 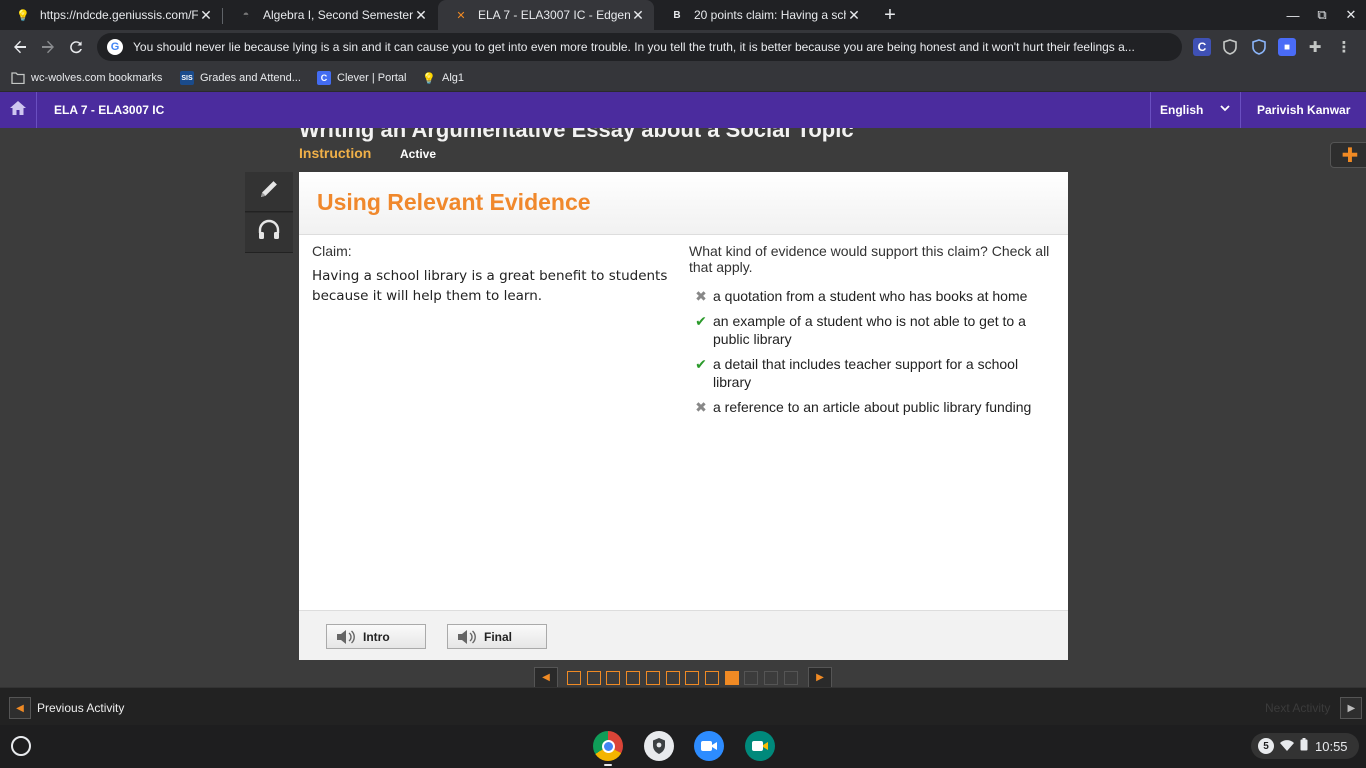 I want to click on pencil-icon, so click(x=269, y=191).